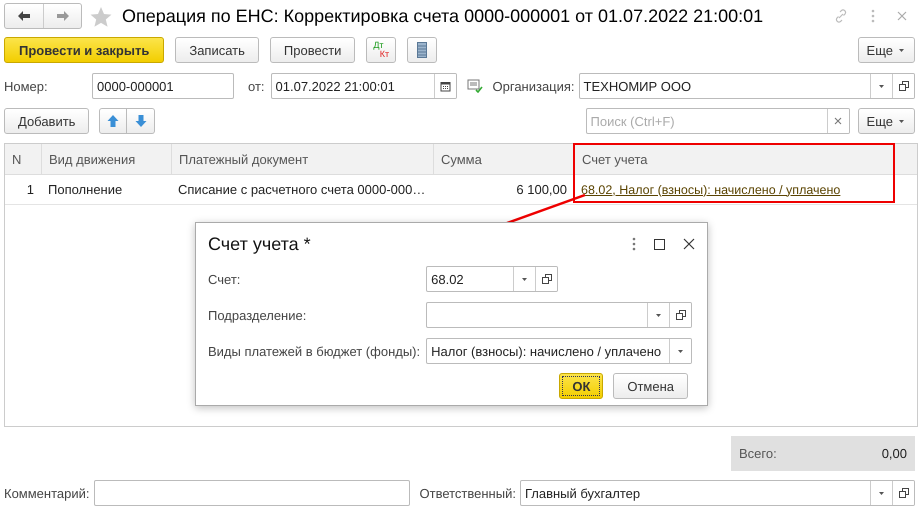 The image size is (919, 508). Describe the element at coordinates (758, 453) in the screenshot. I see `total-label: Всего:` at that location.